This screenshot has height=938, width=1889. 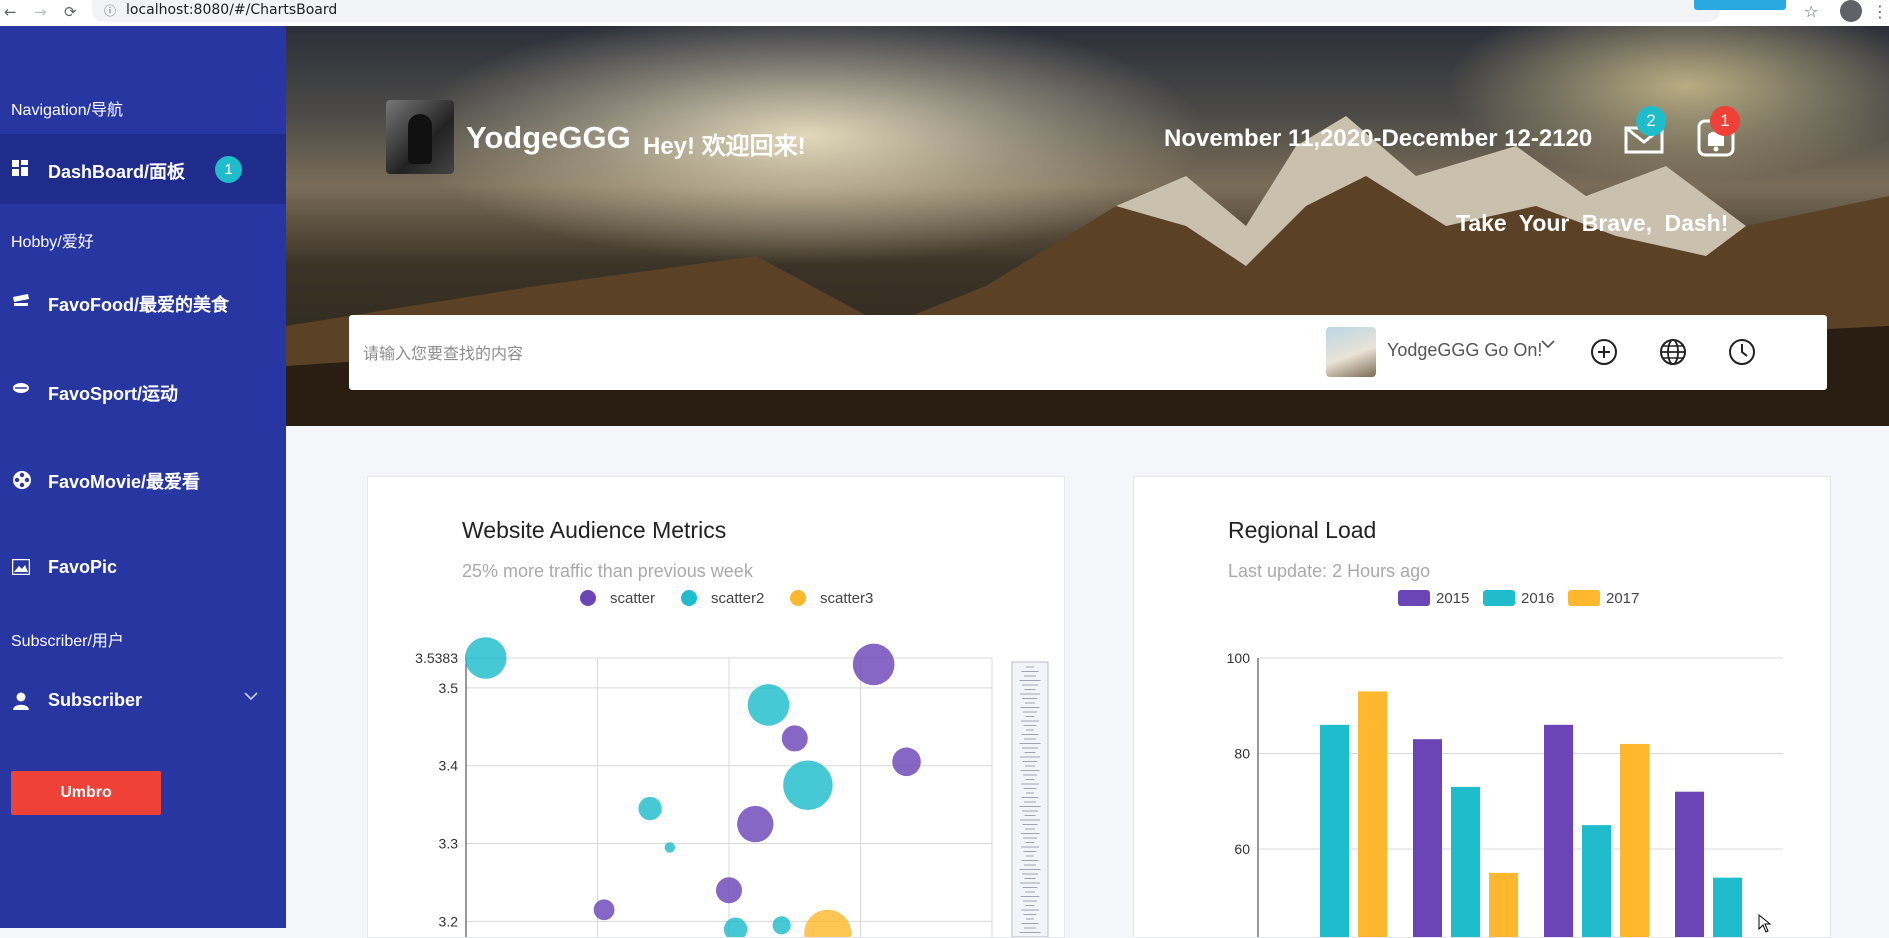 I want to click on sidebar-item-favofood: FavoFood/最爱的美食, so click(x=143, y=302).